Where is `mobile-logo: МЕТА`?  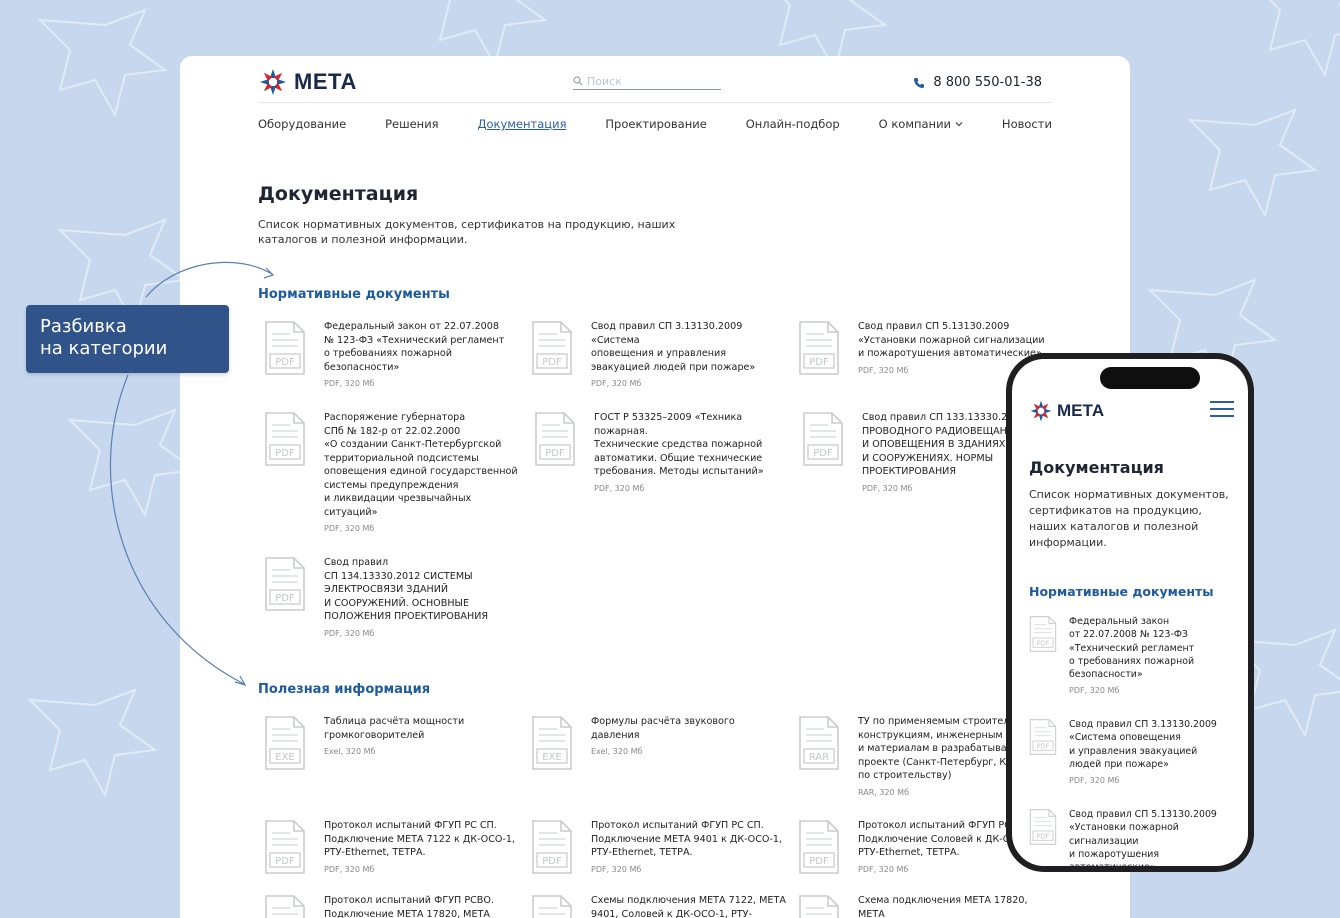
mobile-logo: МЕТА is located at coordinates (1066, 411).